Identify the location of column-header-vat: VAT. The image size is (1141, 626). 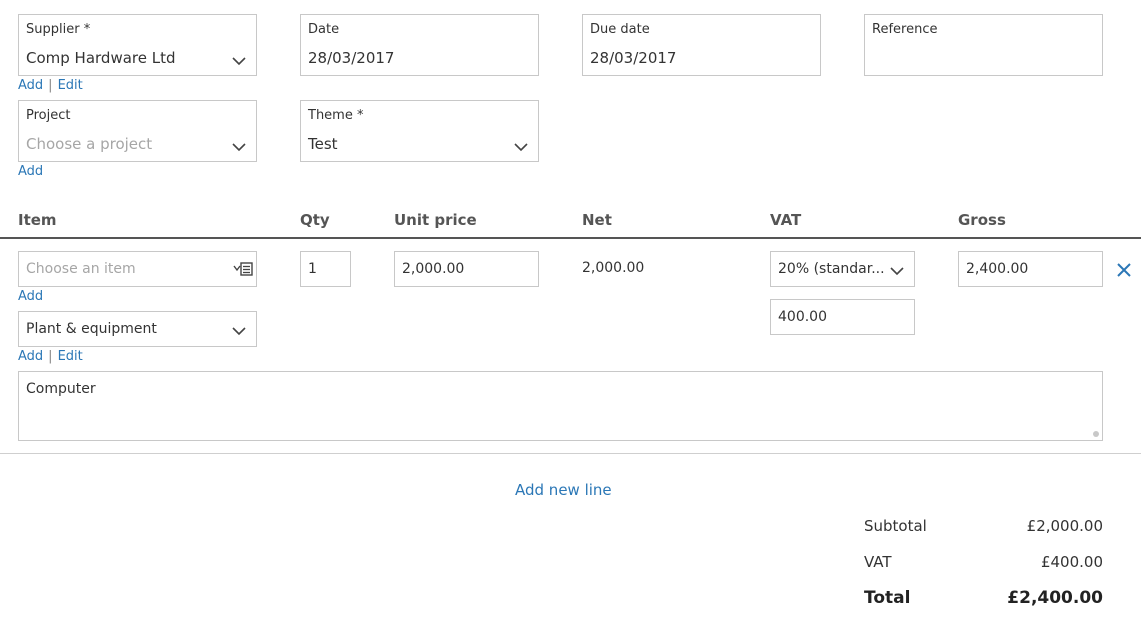
(786, 220).